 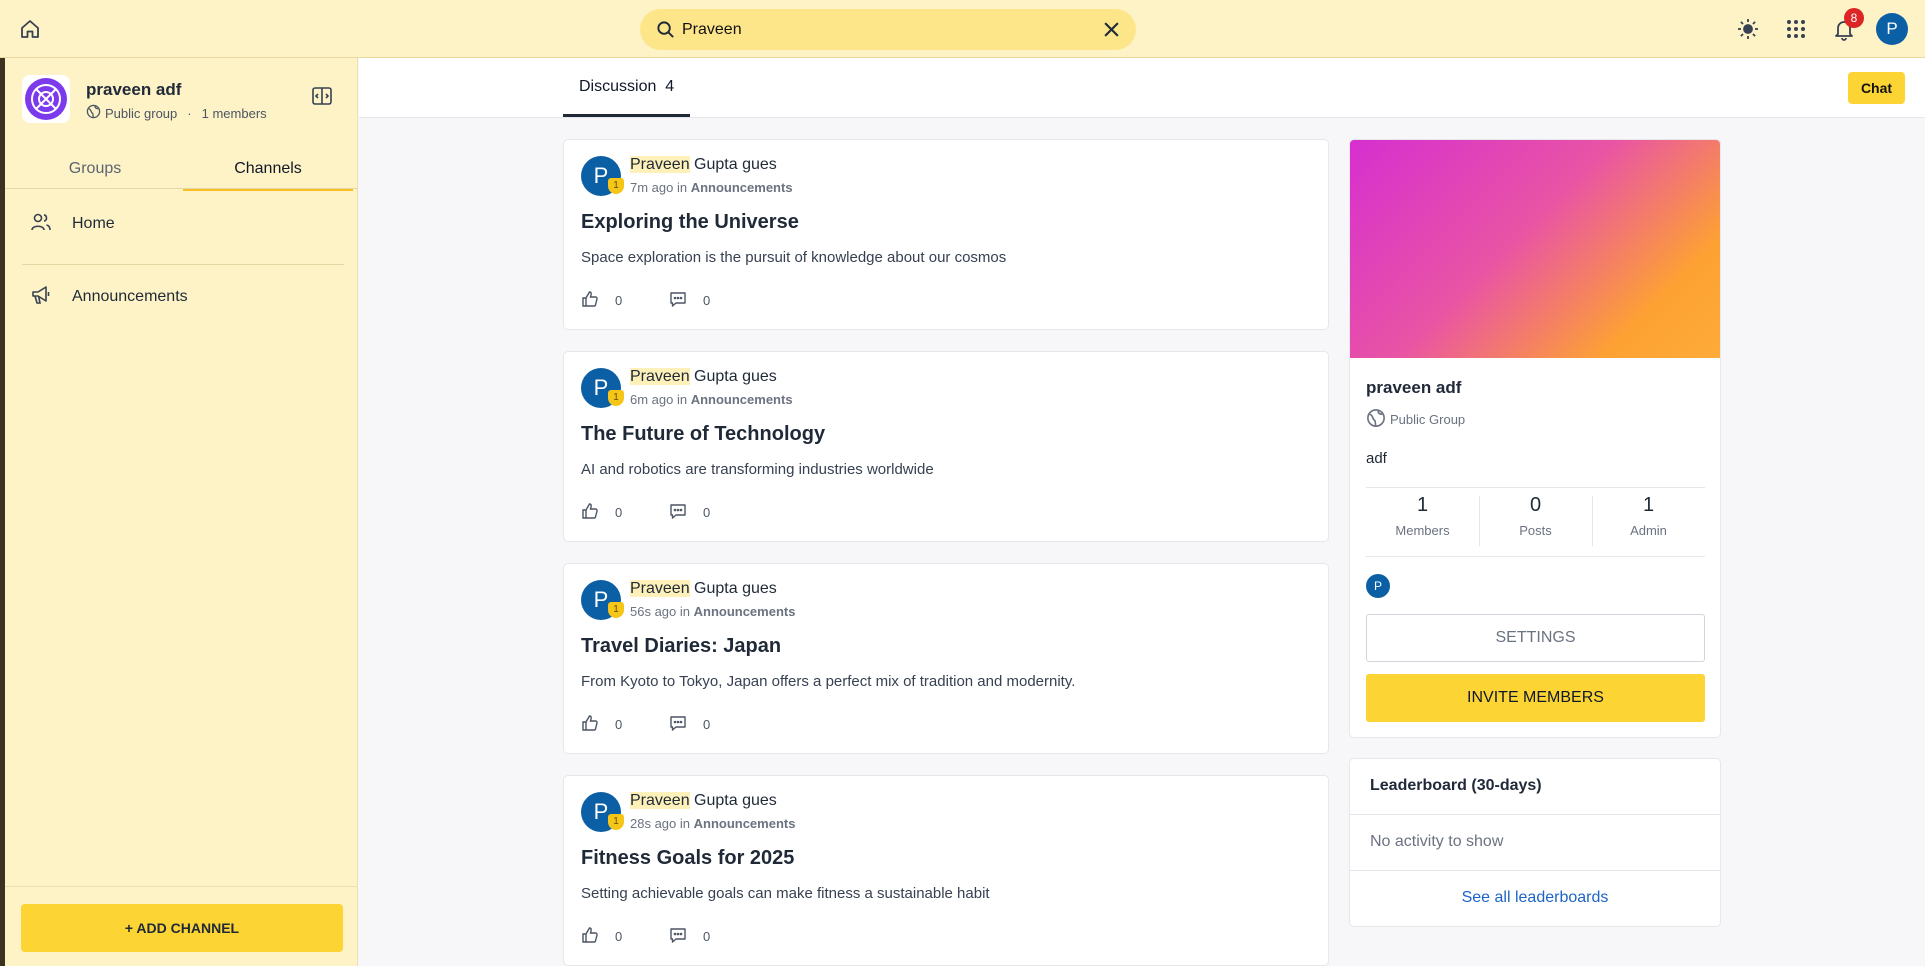 I want to click on group-cover-image, so click(x=1535, y=249).